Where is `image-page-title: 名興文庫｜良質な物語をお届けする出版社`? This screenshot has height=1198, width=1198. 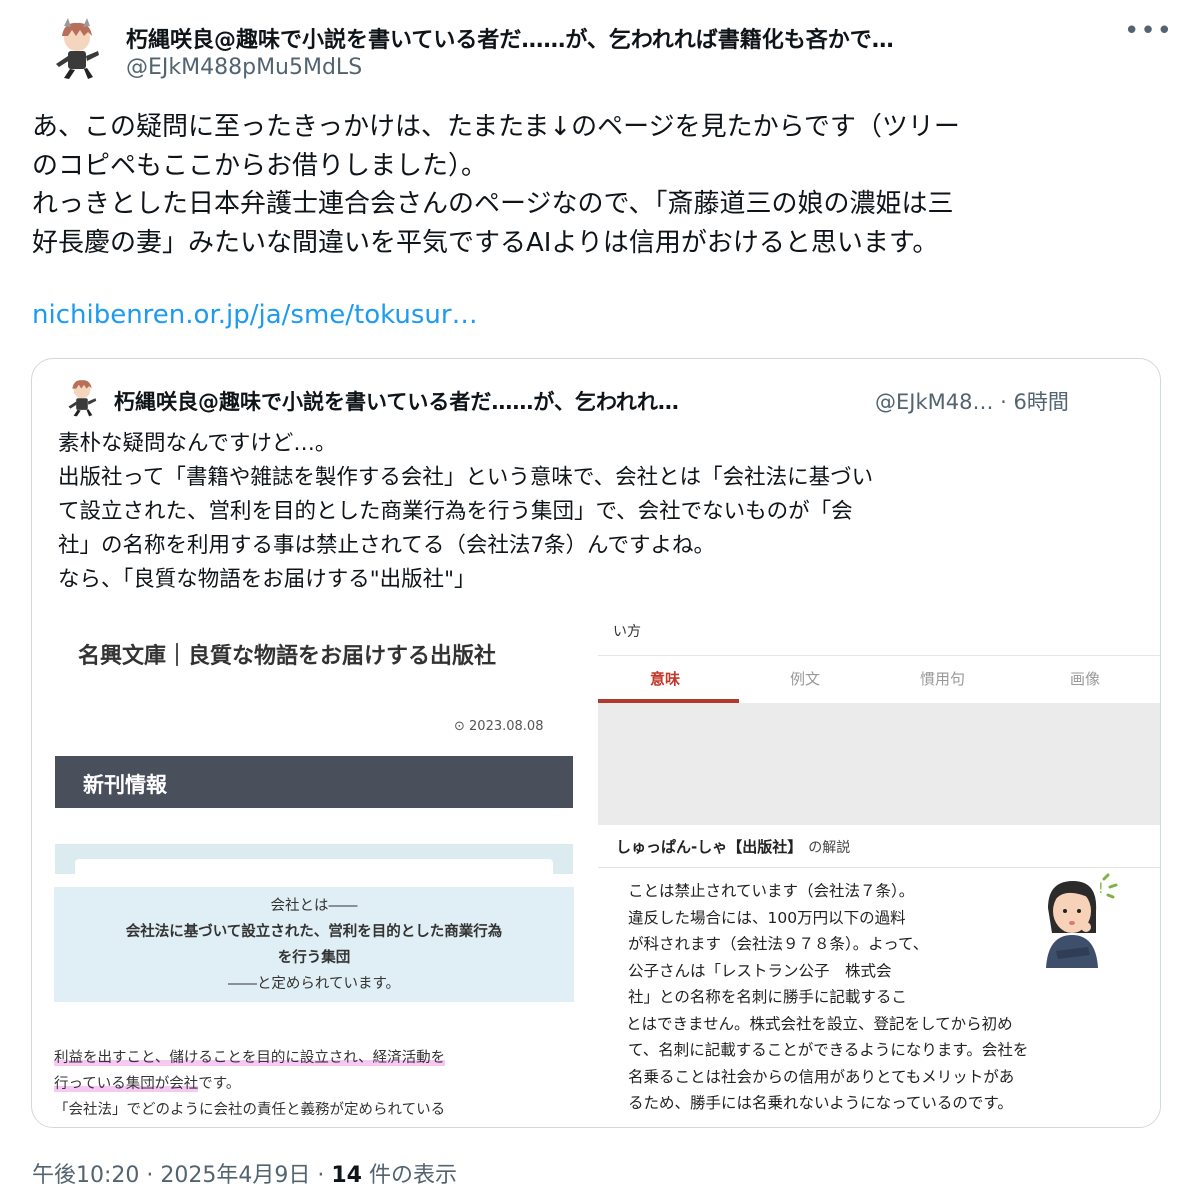 image-page-title: 名興文庫｜良質な物語をお届けする出版社 is located at coordinates (287, 656).